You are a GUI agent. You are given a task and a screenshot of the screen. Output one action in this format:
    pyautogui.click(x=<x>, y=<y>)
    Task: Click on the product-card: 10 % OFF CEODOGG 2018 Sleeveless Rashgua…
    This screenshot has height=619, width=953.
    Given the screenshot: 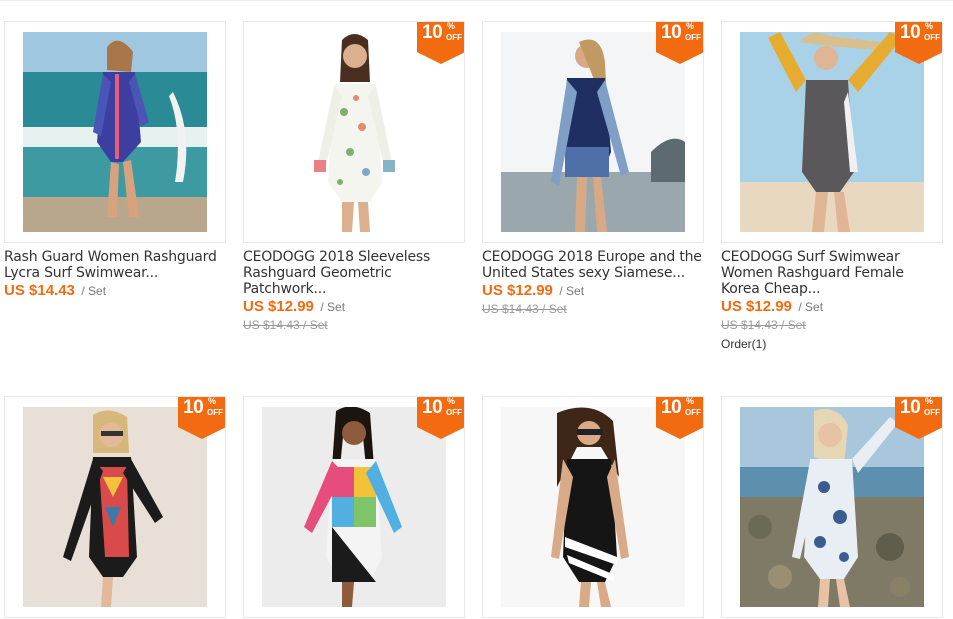 What is the action you would take?
    pyautogui.click(x=354, y=177)
    